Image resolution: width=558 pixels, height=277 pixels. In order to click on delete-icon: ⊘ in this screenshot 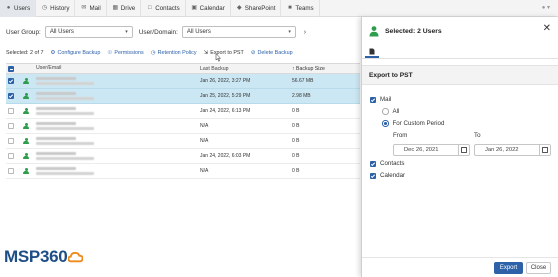, I will do `click(253, 53)`.